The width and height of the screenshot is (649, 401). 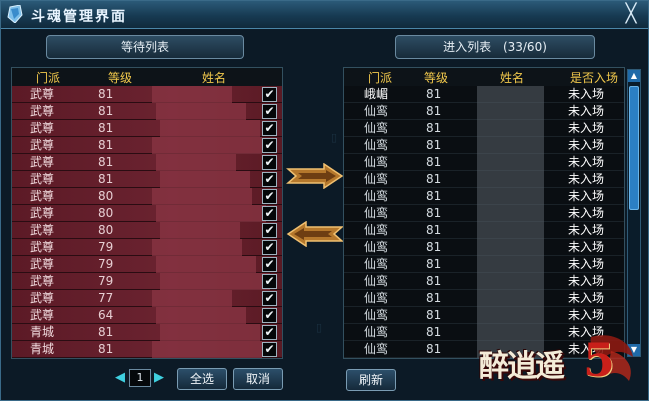 What do you see at coordinates (42, 332) in the screenshot?
I see `row-sect: 青城` at bounding box center [42, 332].